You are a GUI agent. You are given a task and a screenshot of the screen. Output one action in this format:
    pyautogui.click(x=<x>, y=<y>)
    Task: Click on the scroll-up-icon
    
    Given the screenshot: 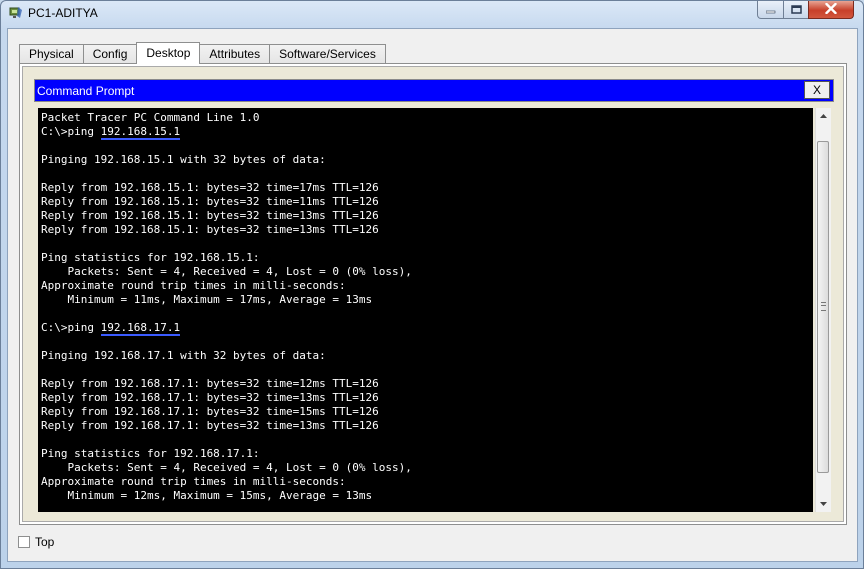 What is the action you would take?
    pyautogui.click(x=823, y=116)
    